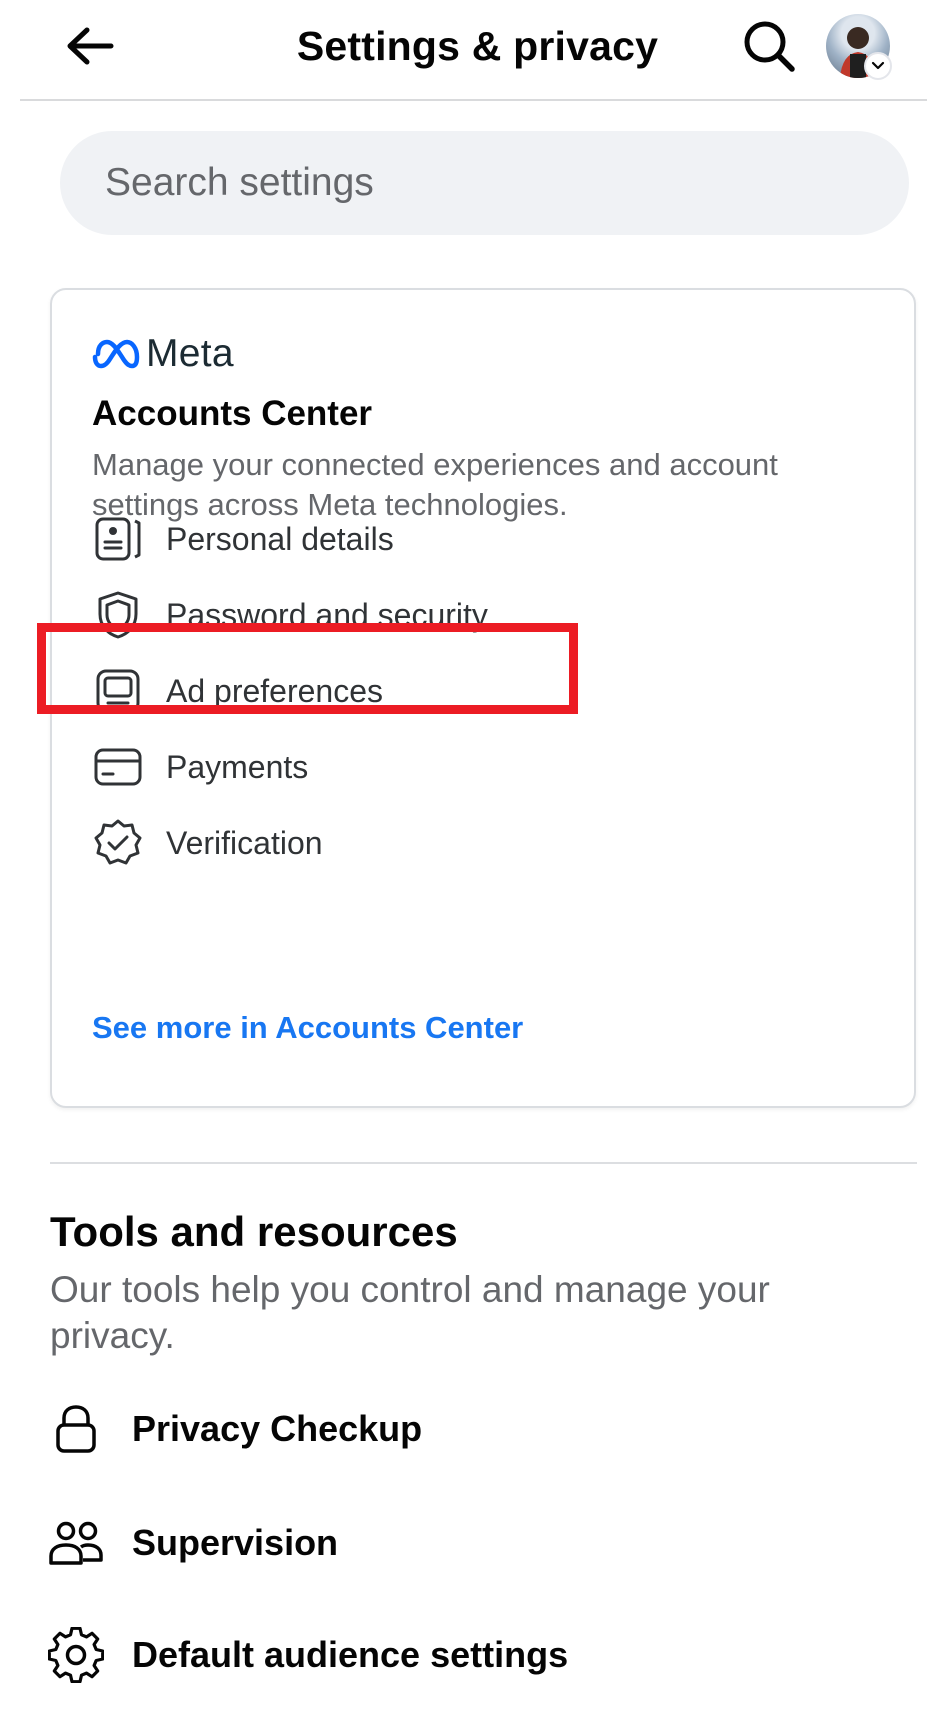  What do you see at coordinates (277, 1428) in the screenshot?
I see `tools-item-label: Privacy Checkup` at bounding box center [277, 1428].